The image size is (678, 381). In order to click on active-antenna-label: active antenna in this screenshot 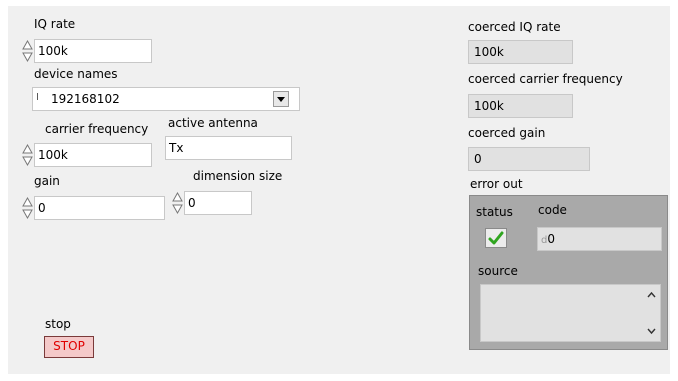, I will do `click(213, 123)`.